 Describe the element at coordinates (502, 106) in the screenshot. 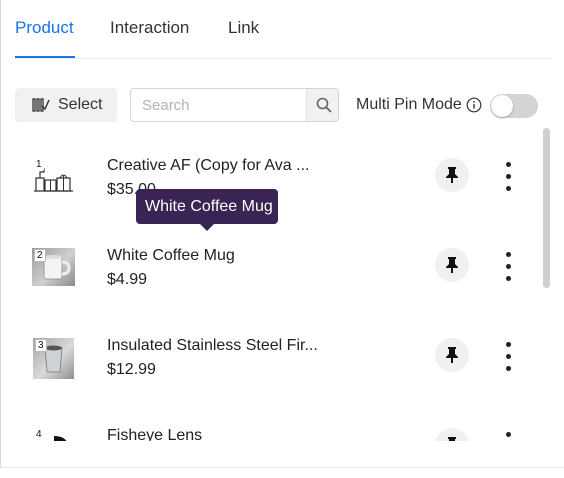

I see `toggle-knob` at that location.